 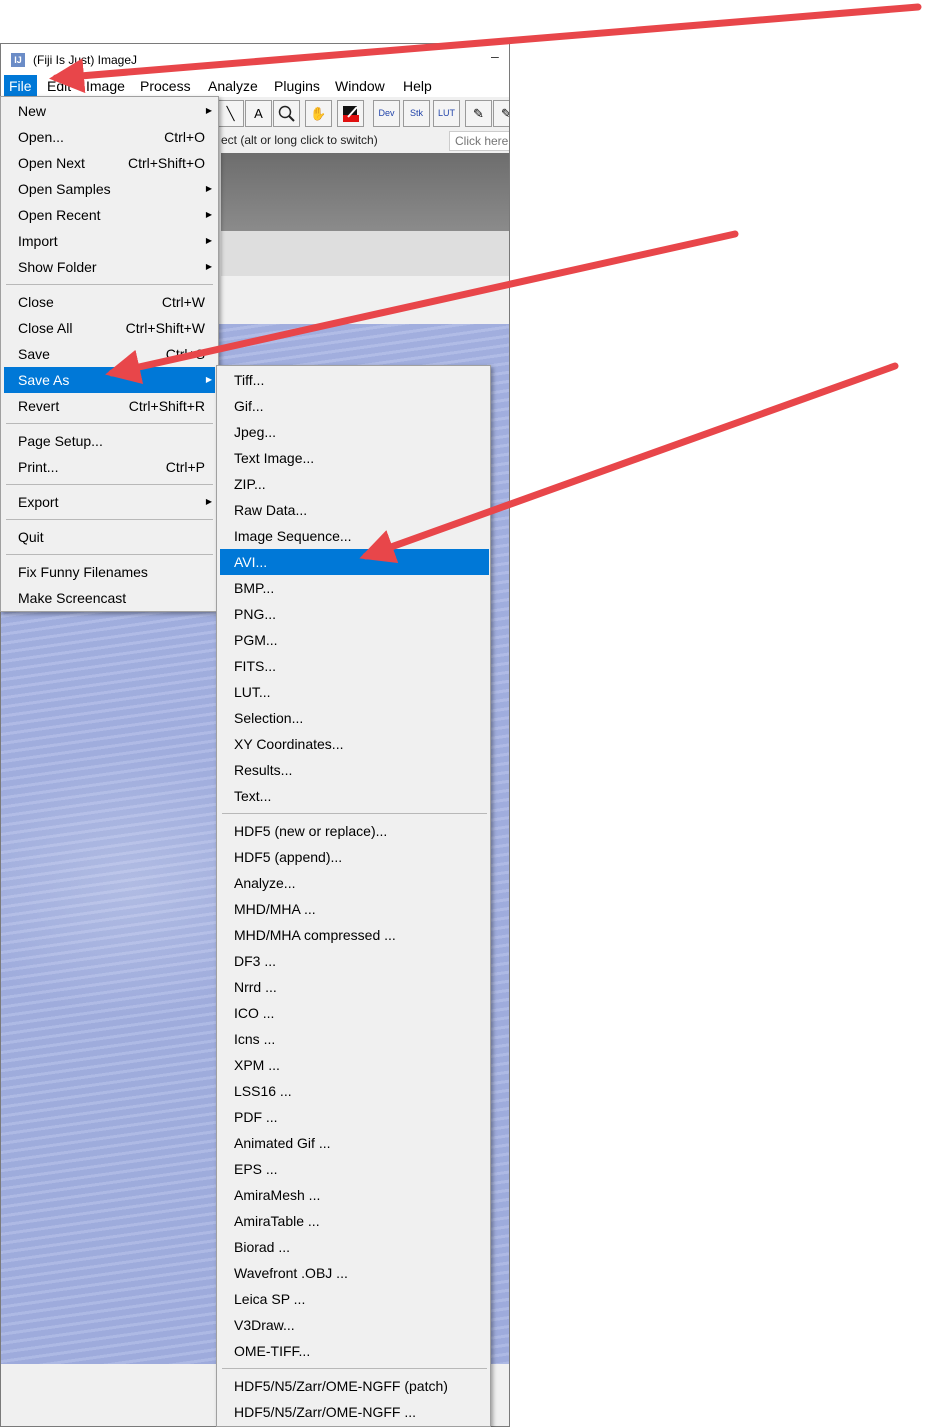 I want to click on menu-item-quit: Quit, so click(x=109, y=537).